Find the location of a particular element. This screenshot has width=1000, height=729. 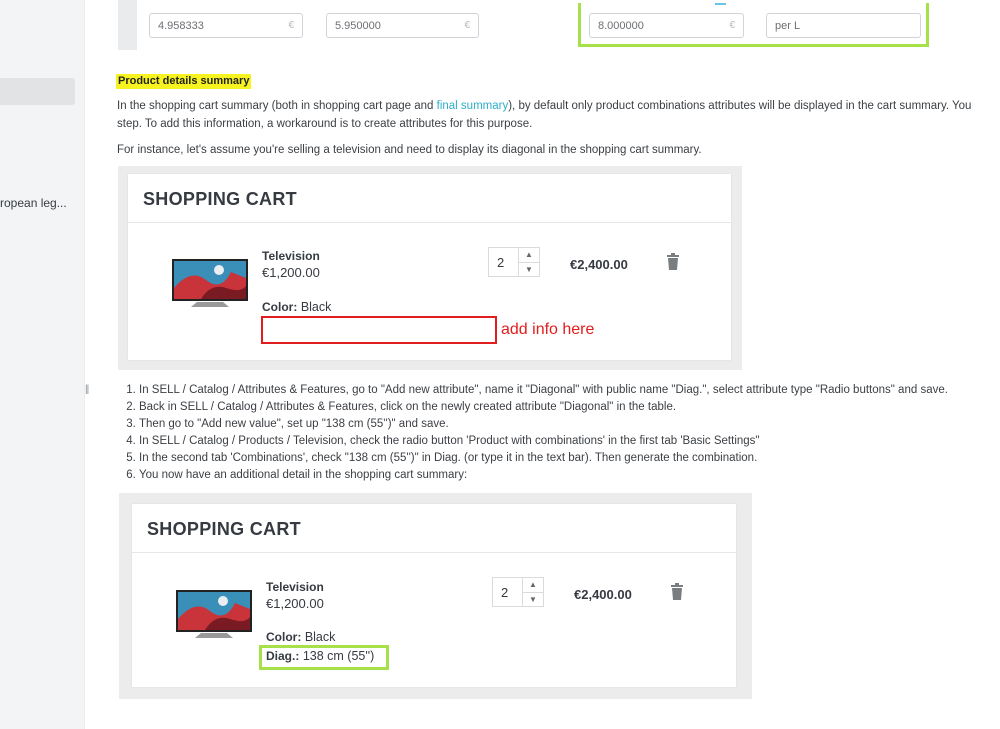

red-annotation-box is located at coordinates (379, 330).